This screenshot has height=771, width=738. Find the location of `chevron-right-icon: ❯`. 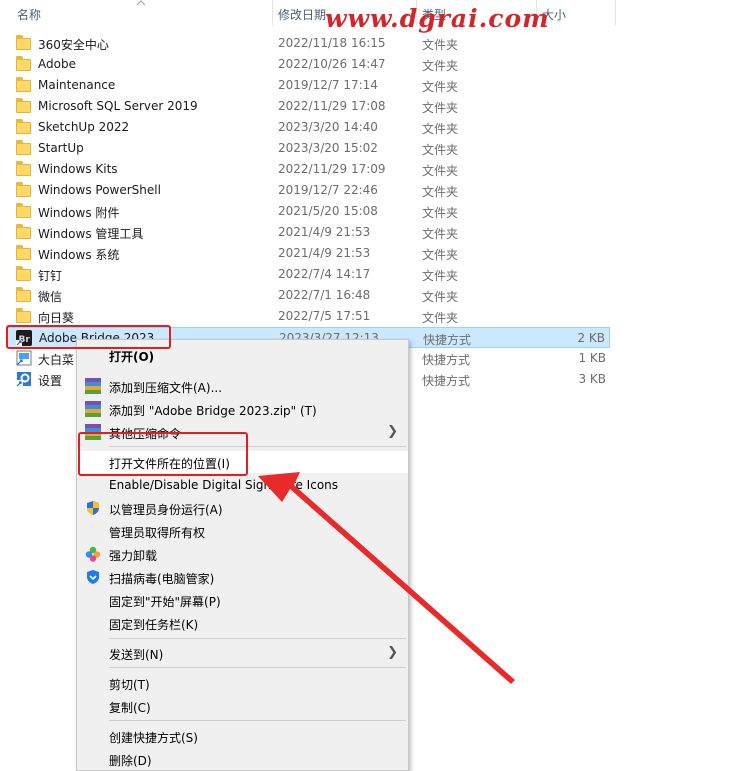

chevron-right-icon: ❯ is located at coordinates (392, 652).